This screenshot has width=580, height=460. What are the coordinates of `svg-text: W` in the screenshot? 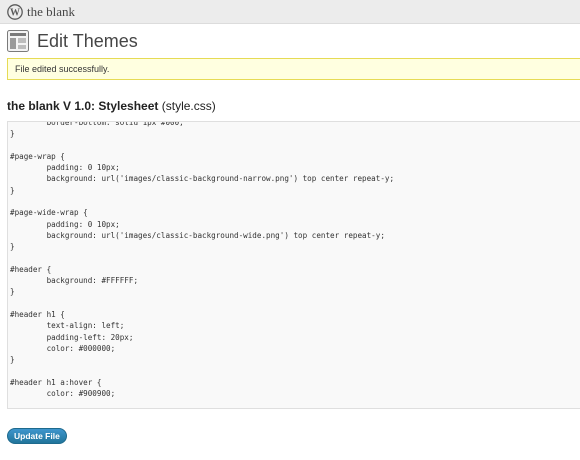 It's located at (15, 13).